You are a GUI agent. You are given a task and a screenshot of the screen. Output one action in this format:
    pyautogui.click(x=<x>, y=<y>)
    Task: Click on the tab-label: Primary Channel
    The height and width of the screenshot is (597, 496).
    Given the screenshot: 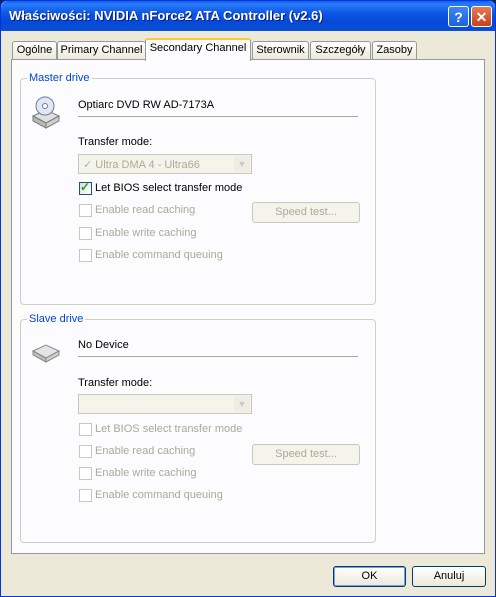 What is the action you would take?
    pyautogui.click(x=101, y=50)
    